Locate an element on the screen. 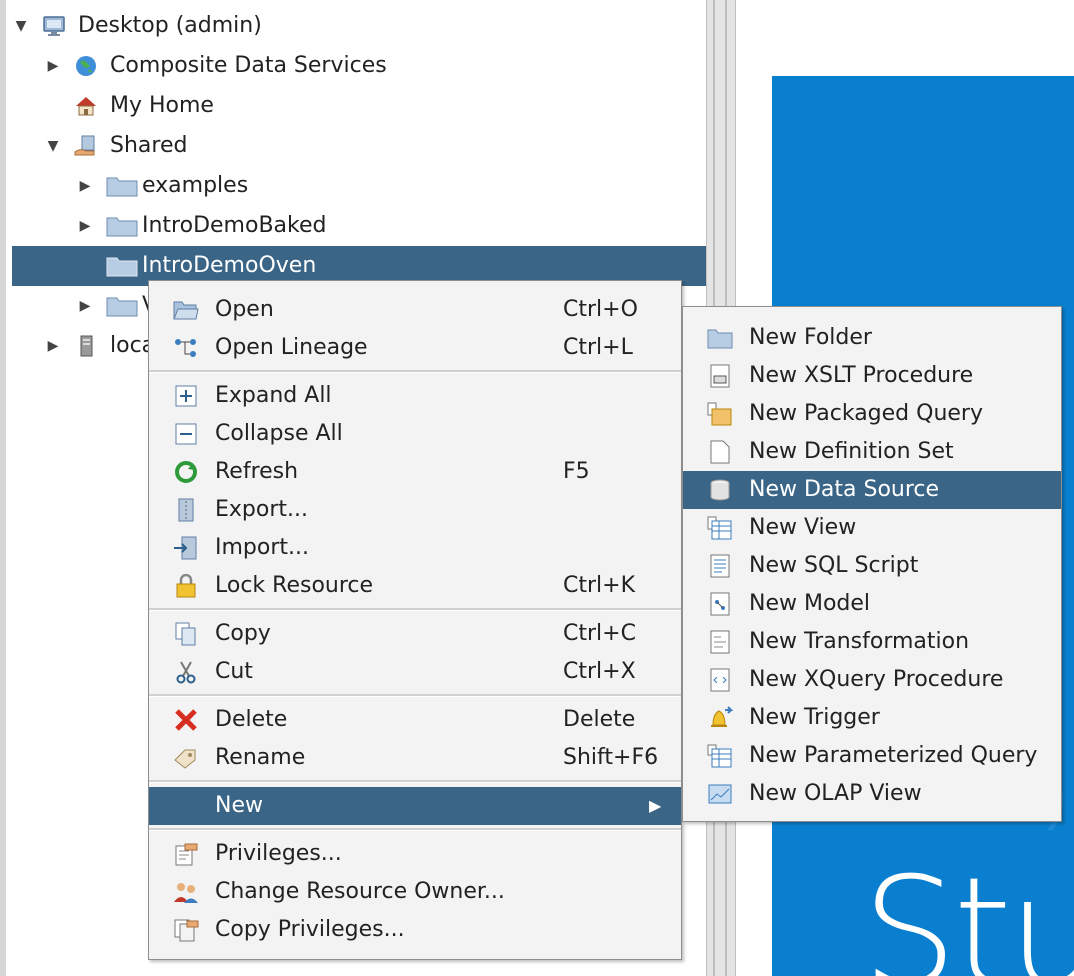 Image resolution: width=1074 pixels, height=976 pixels. menu-item-label: New Packaged Query is located at coordinates (866, 413).